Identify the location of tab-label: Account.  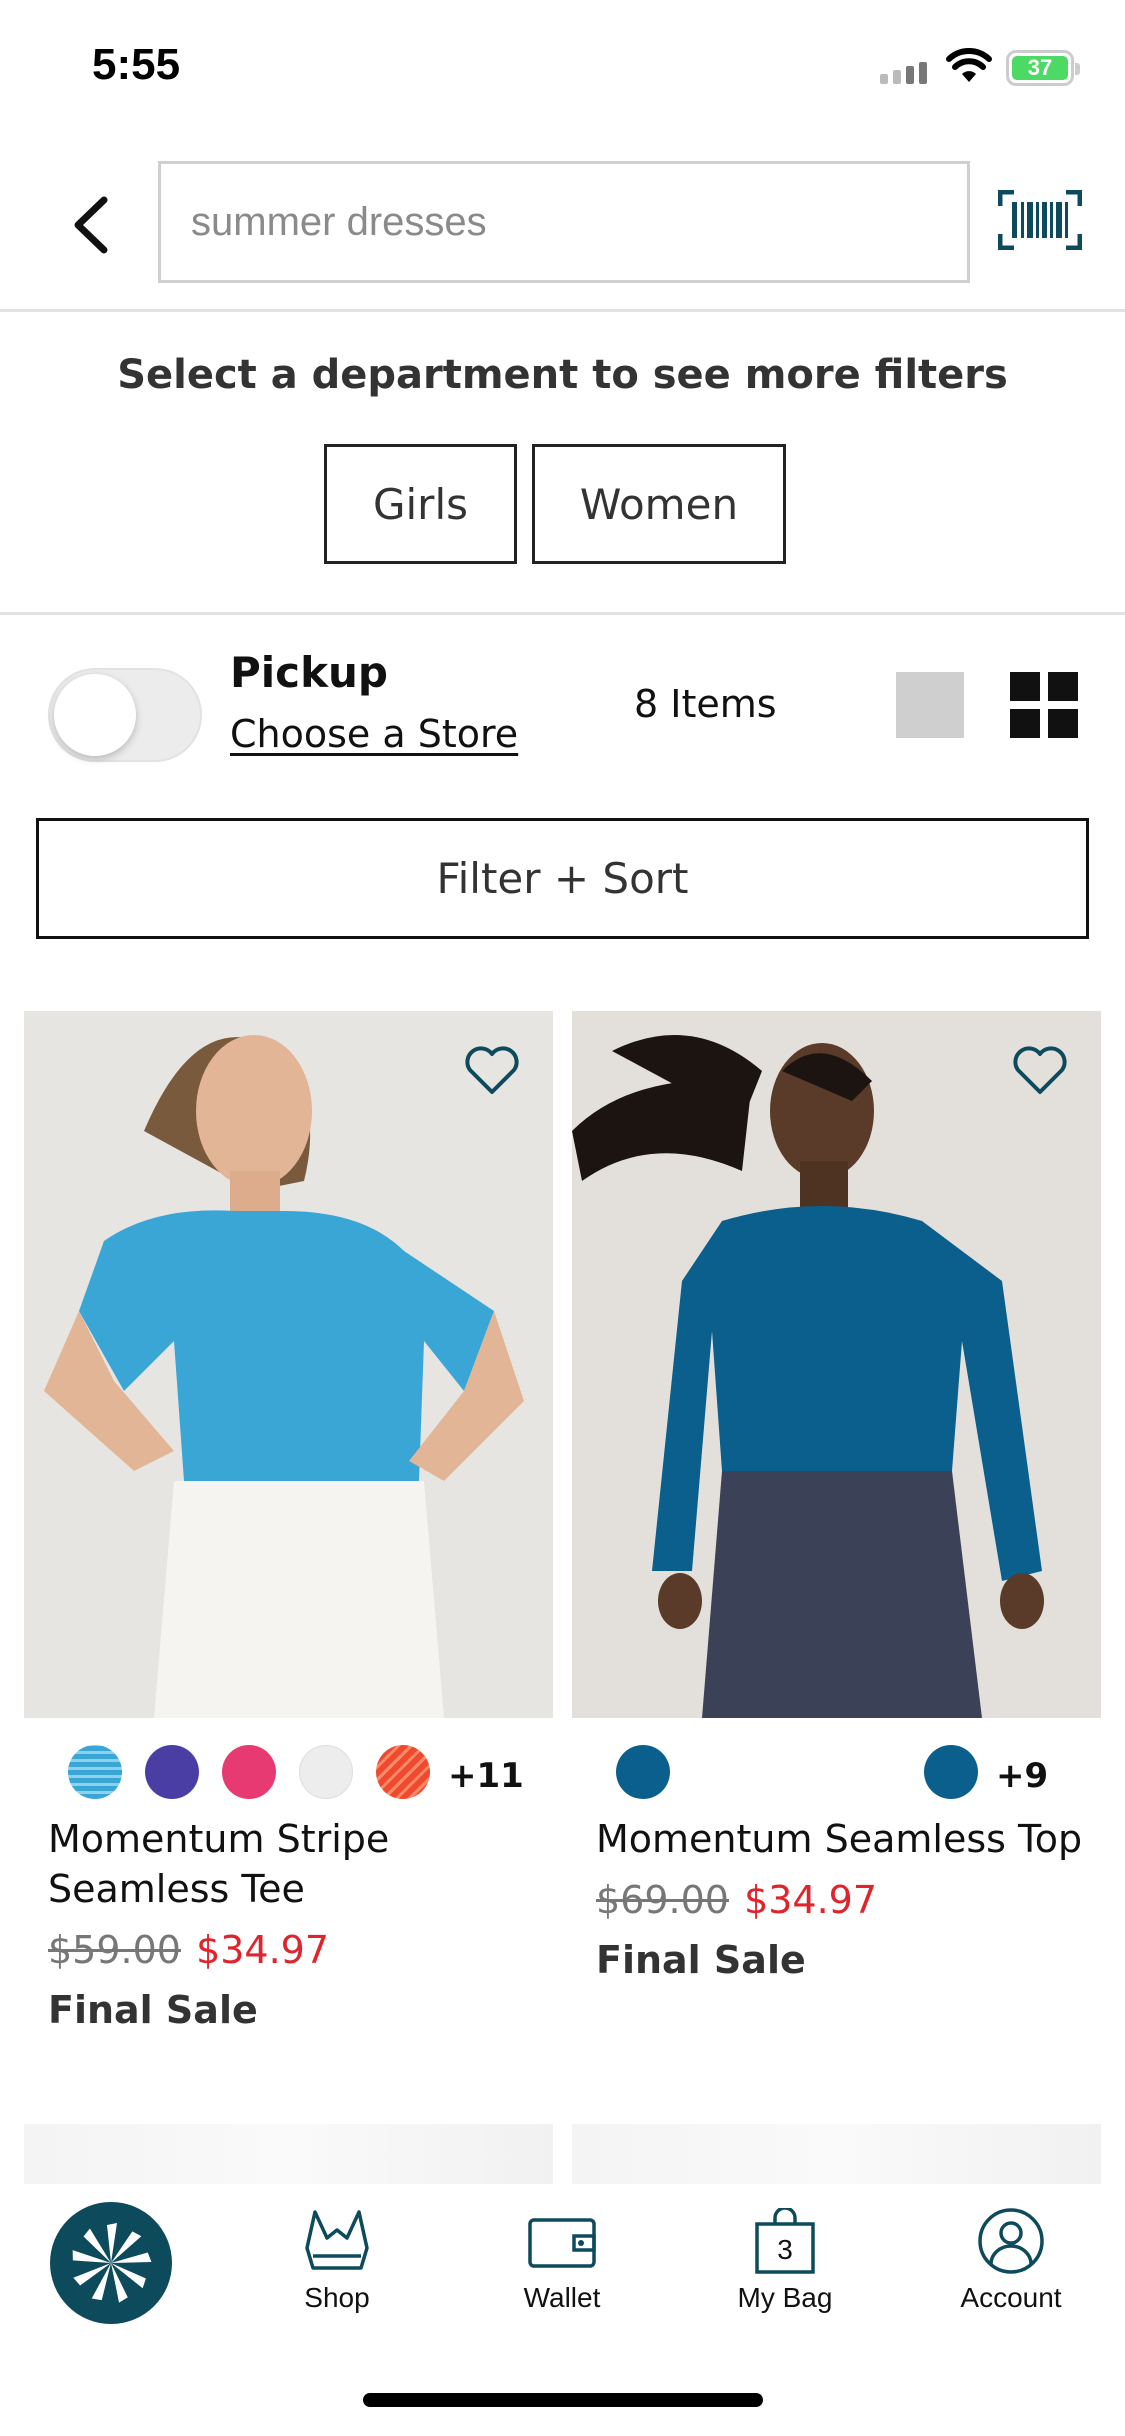
(1011, 2297).